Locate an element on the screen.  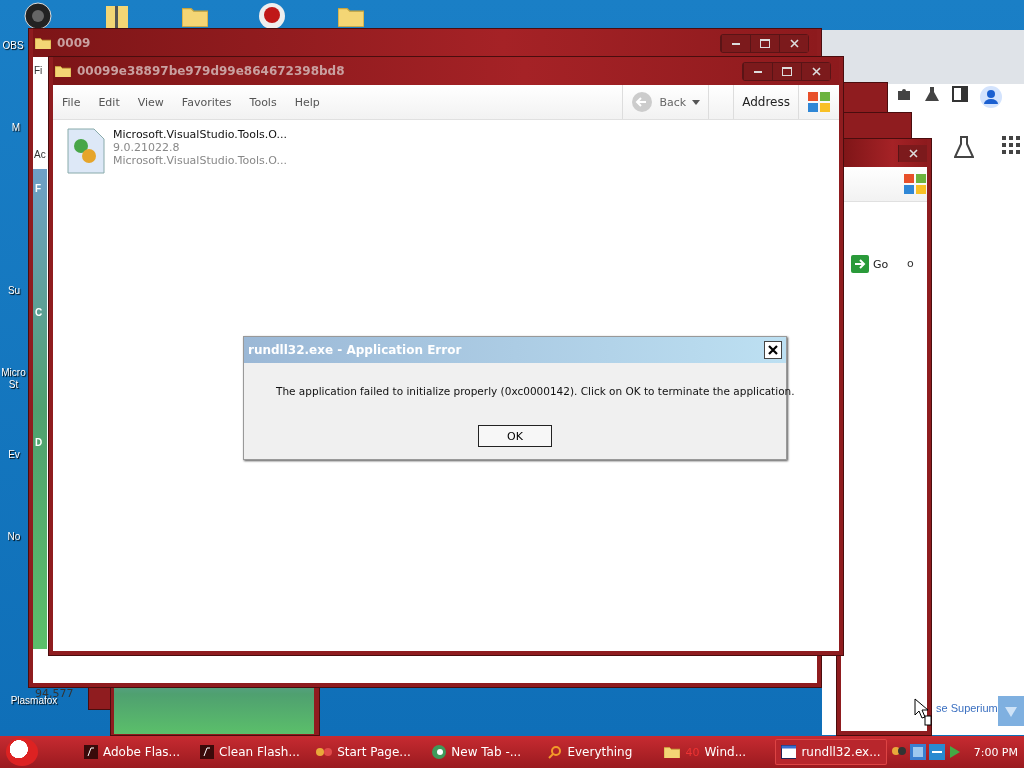
pane-heading: F is located at coordinates (38, 188).